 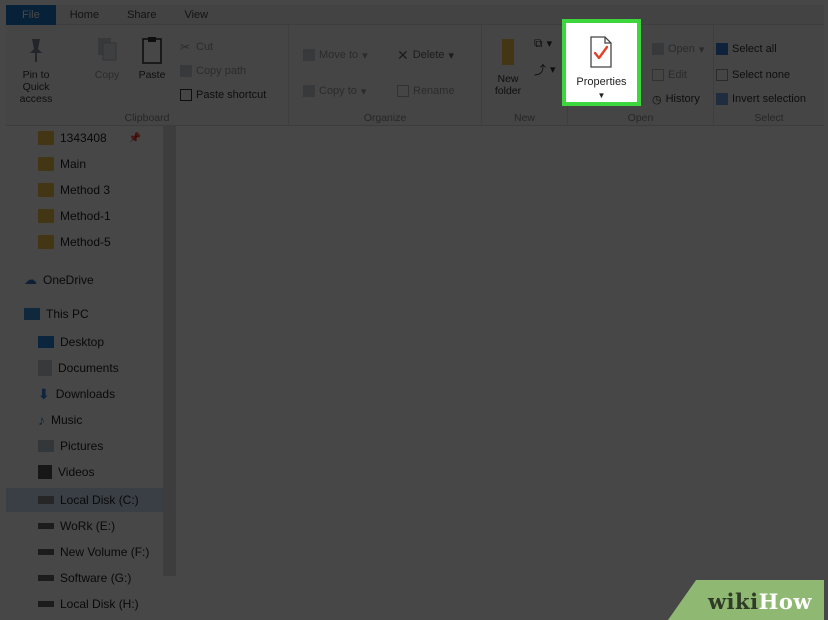 I want to click on select-none-label: Select none, so click(x=761, y=75).